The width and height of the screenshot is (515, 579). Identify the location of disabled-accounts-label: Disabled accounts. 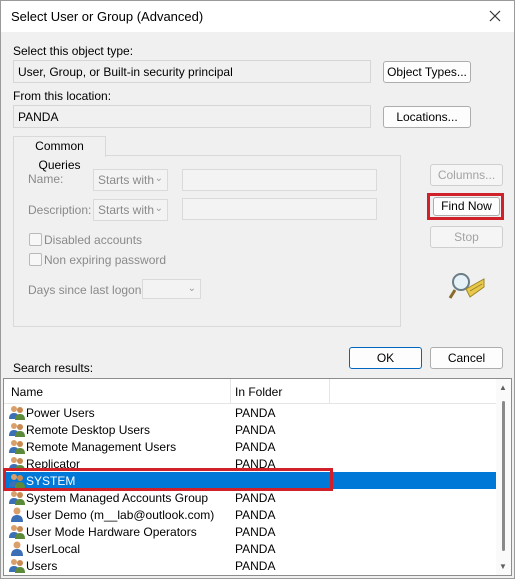
(93, 240).